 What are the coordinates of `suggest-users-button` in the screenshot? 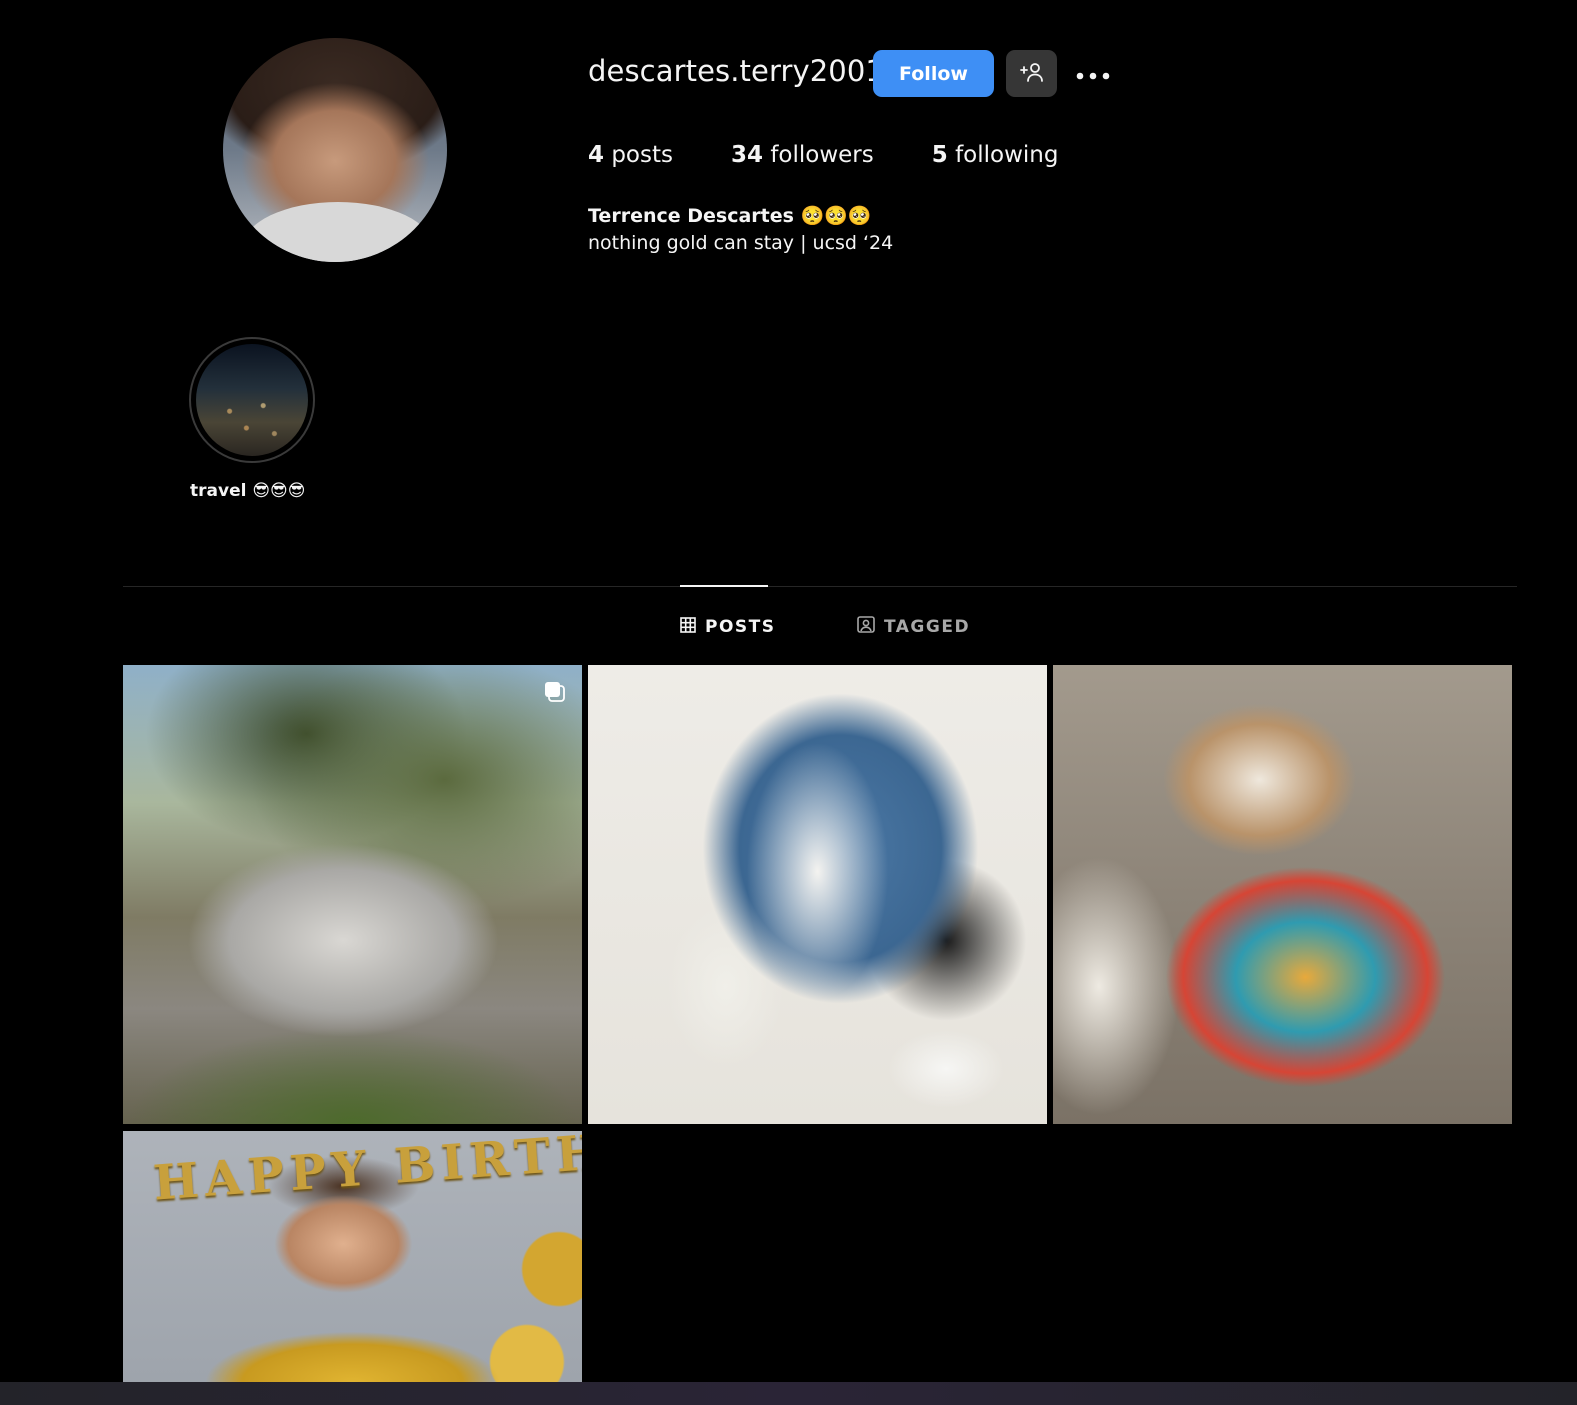 It's located at (1031, 73).